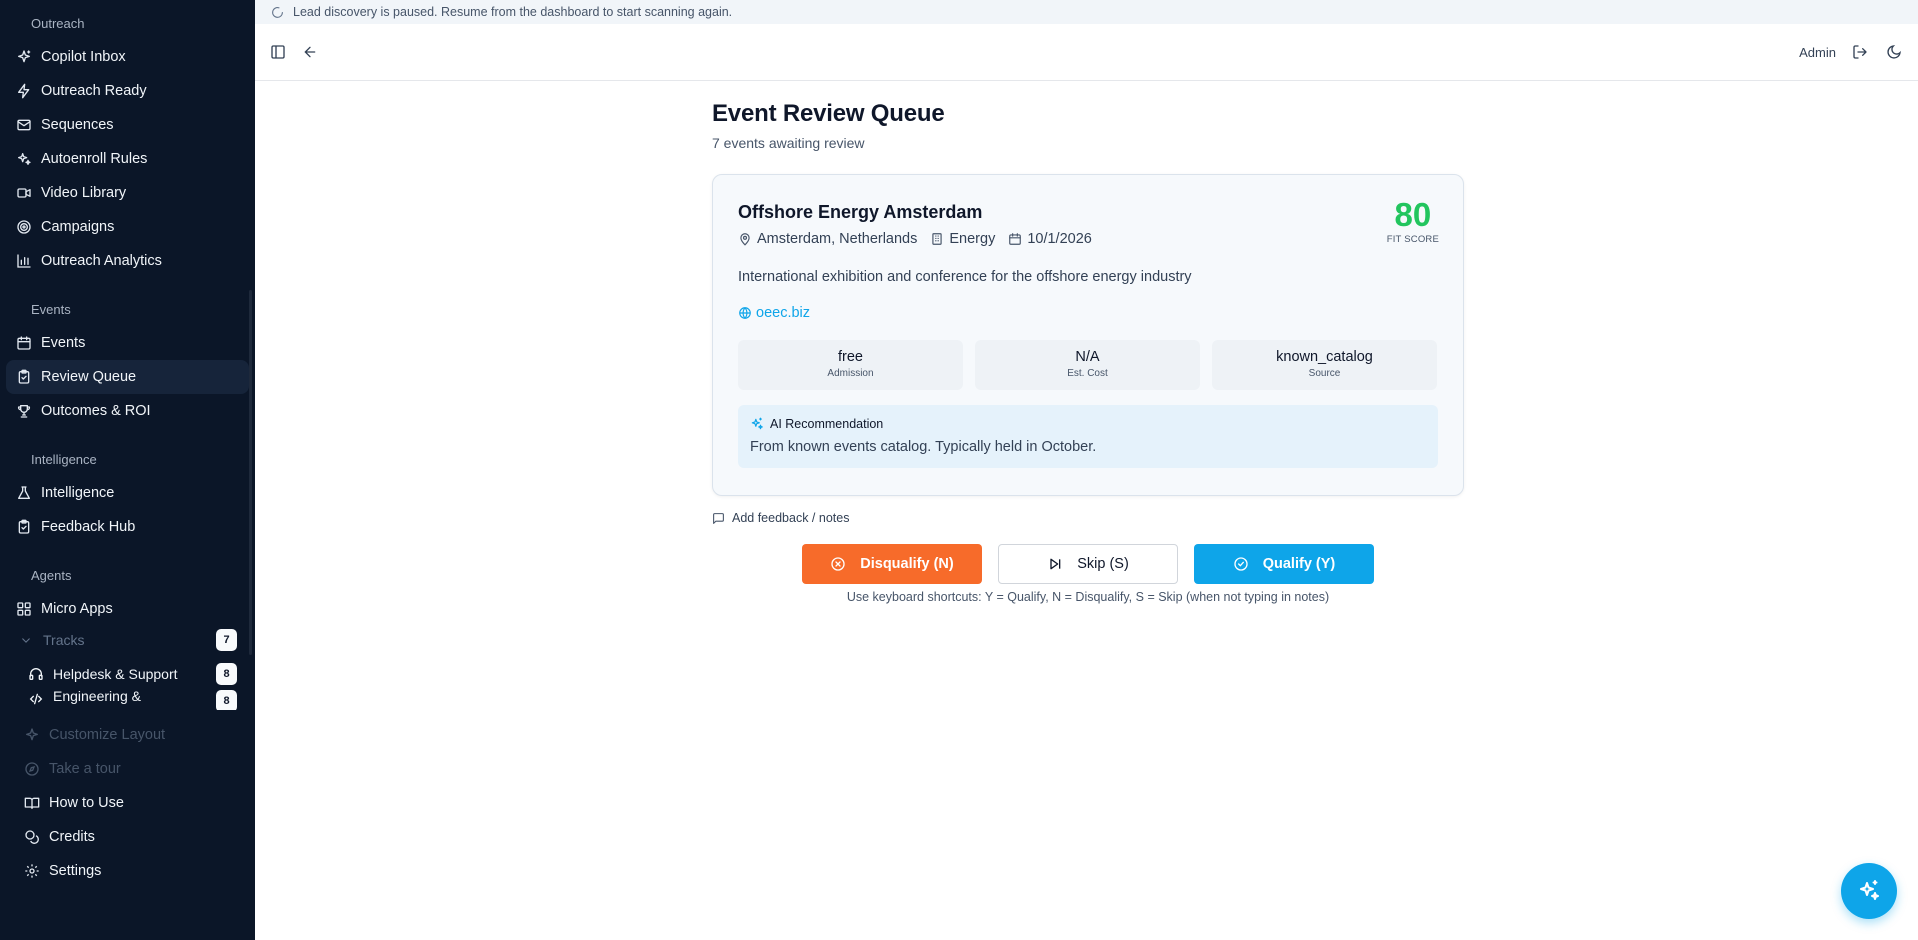 The width and height of the screenshot is (1918, 940). I want to click on sidebar-item-label: Outreach Analytics, so click(101, 261).